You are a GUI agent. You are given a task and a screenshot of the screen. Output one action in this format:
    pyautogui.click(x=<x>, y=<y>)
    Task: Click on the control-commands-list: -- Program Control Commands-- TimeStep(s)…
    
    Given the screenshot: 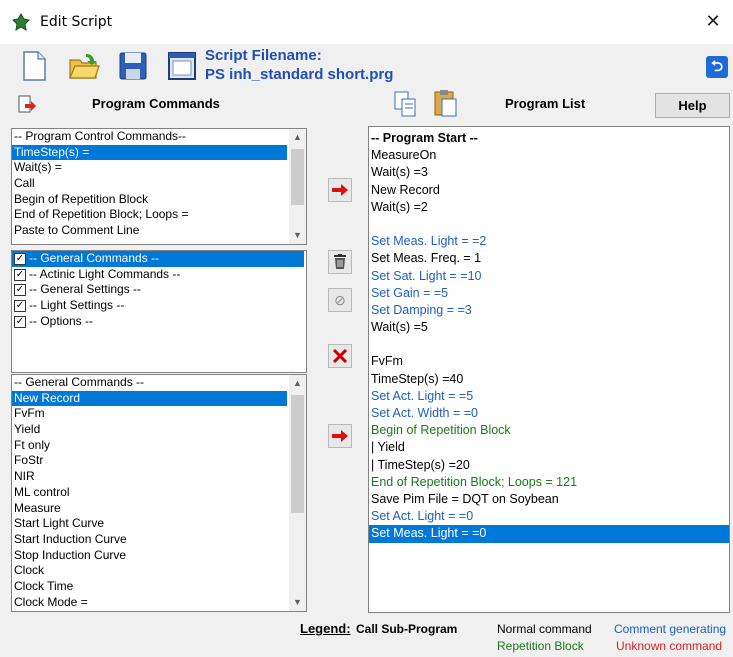 What is the action you would take?
    pyautogui.click(x=159, y=186)
    